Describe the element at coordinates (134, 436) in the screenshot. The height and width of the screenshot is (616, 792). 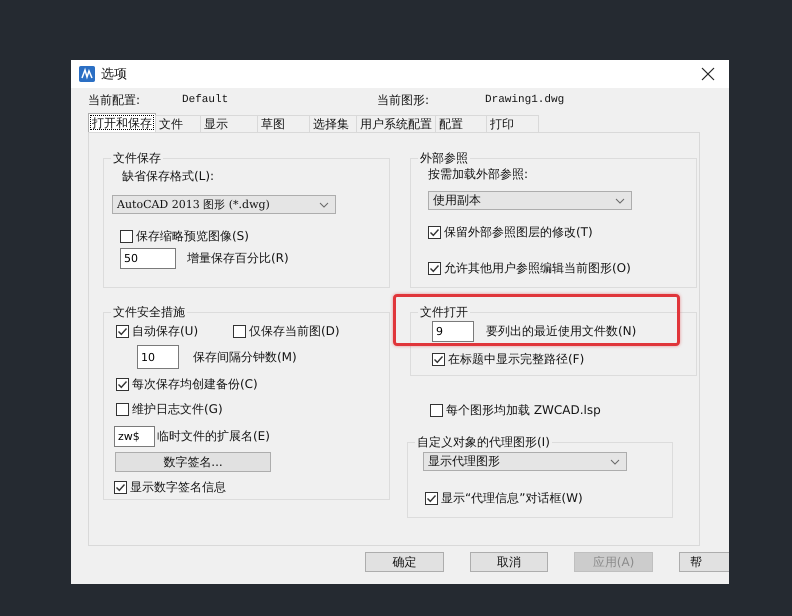
I see `extension-field: zw$` at that location.